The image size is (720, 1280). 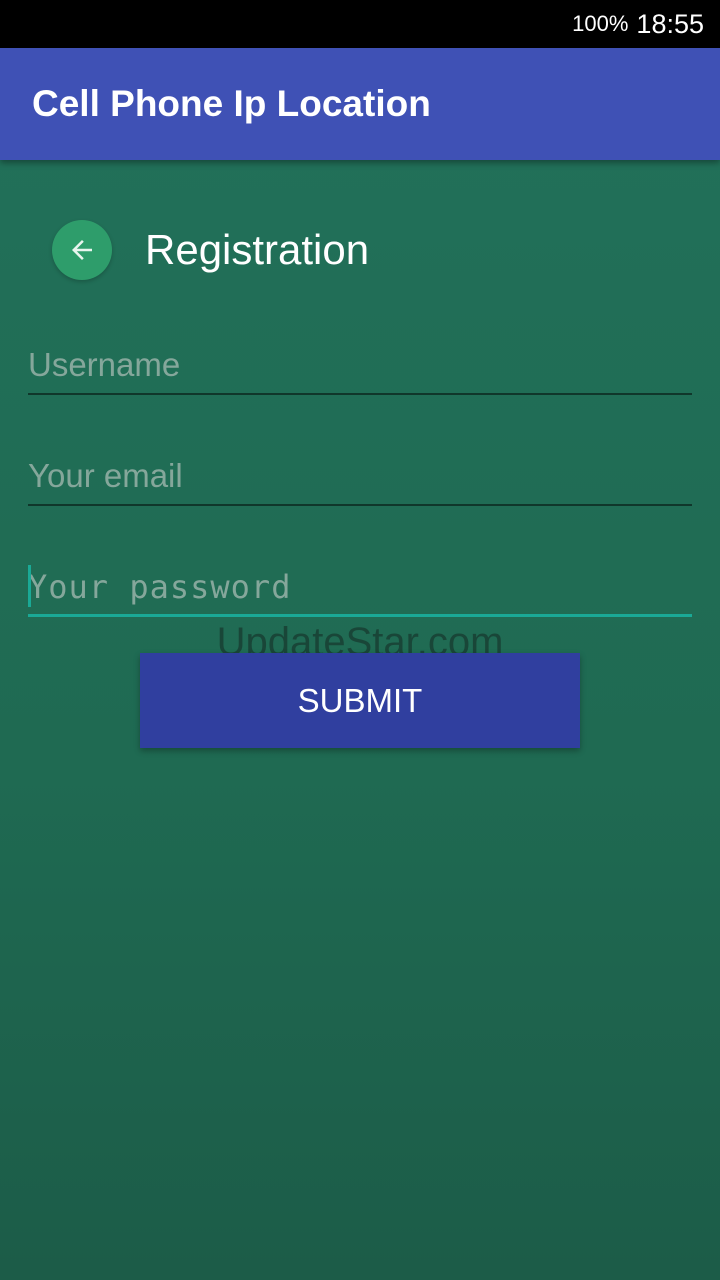 I want to click on battery-level: 100%, so click(x=600, y=23).